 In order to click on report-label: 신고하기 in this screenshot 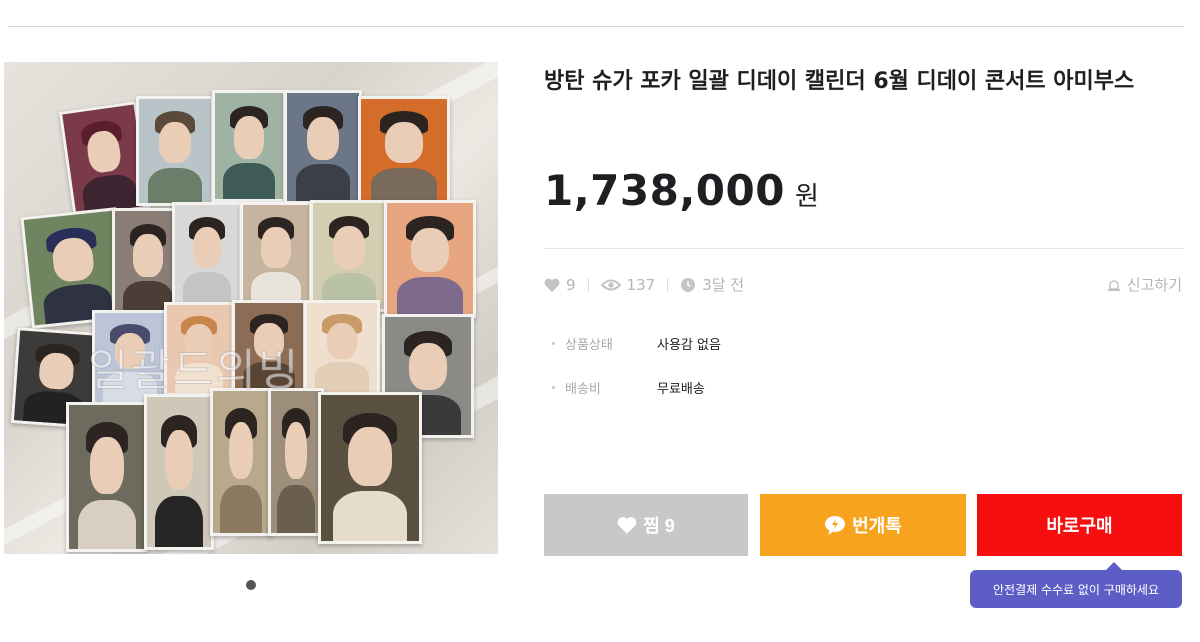, I will do `click(1154, 285)`.